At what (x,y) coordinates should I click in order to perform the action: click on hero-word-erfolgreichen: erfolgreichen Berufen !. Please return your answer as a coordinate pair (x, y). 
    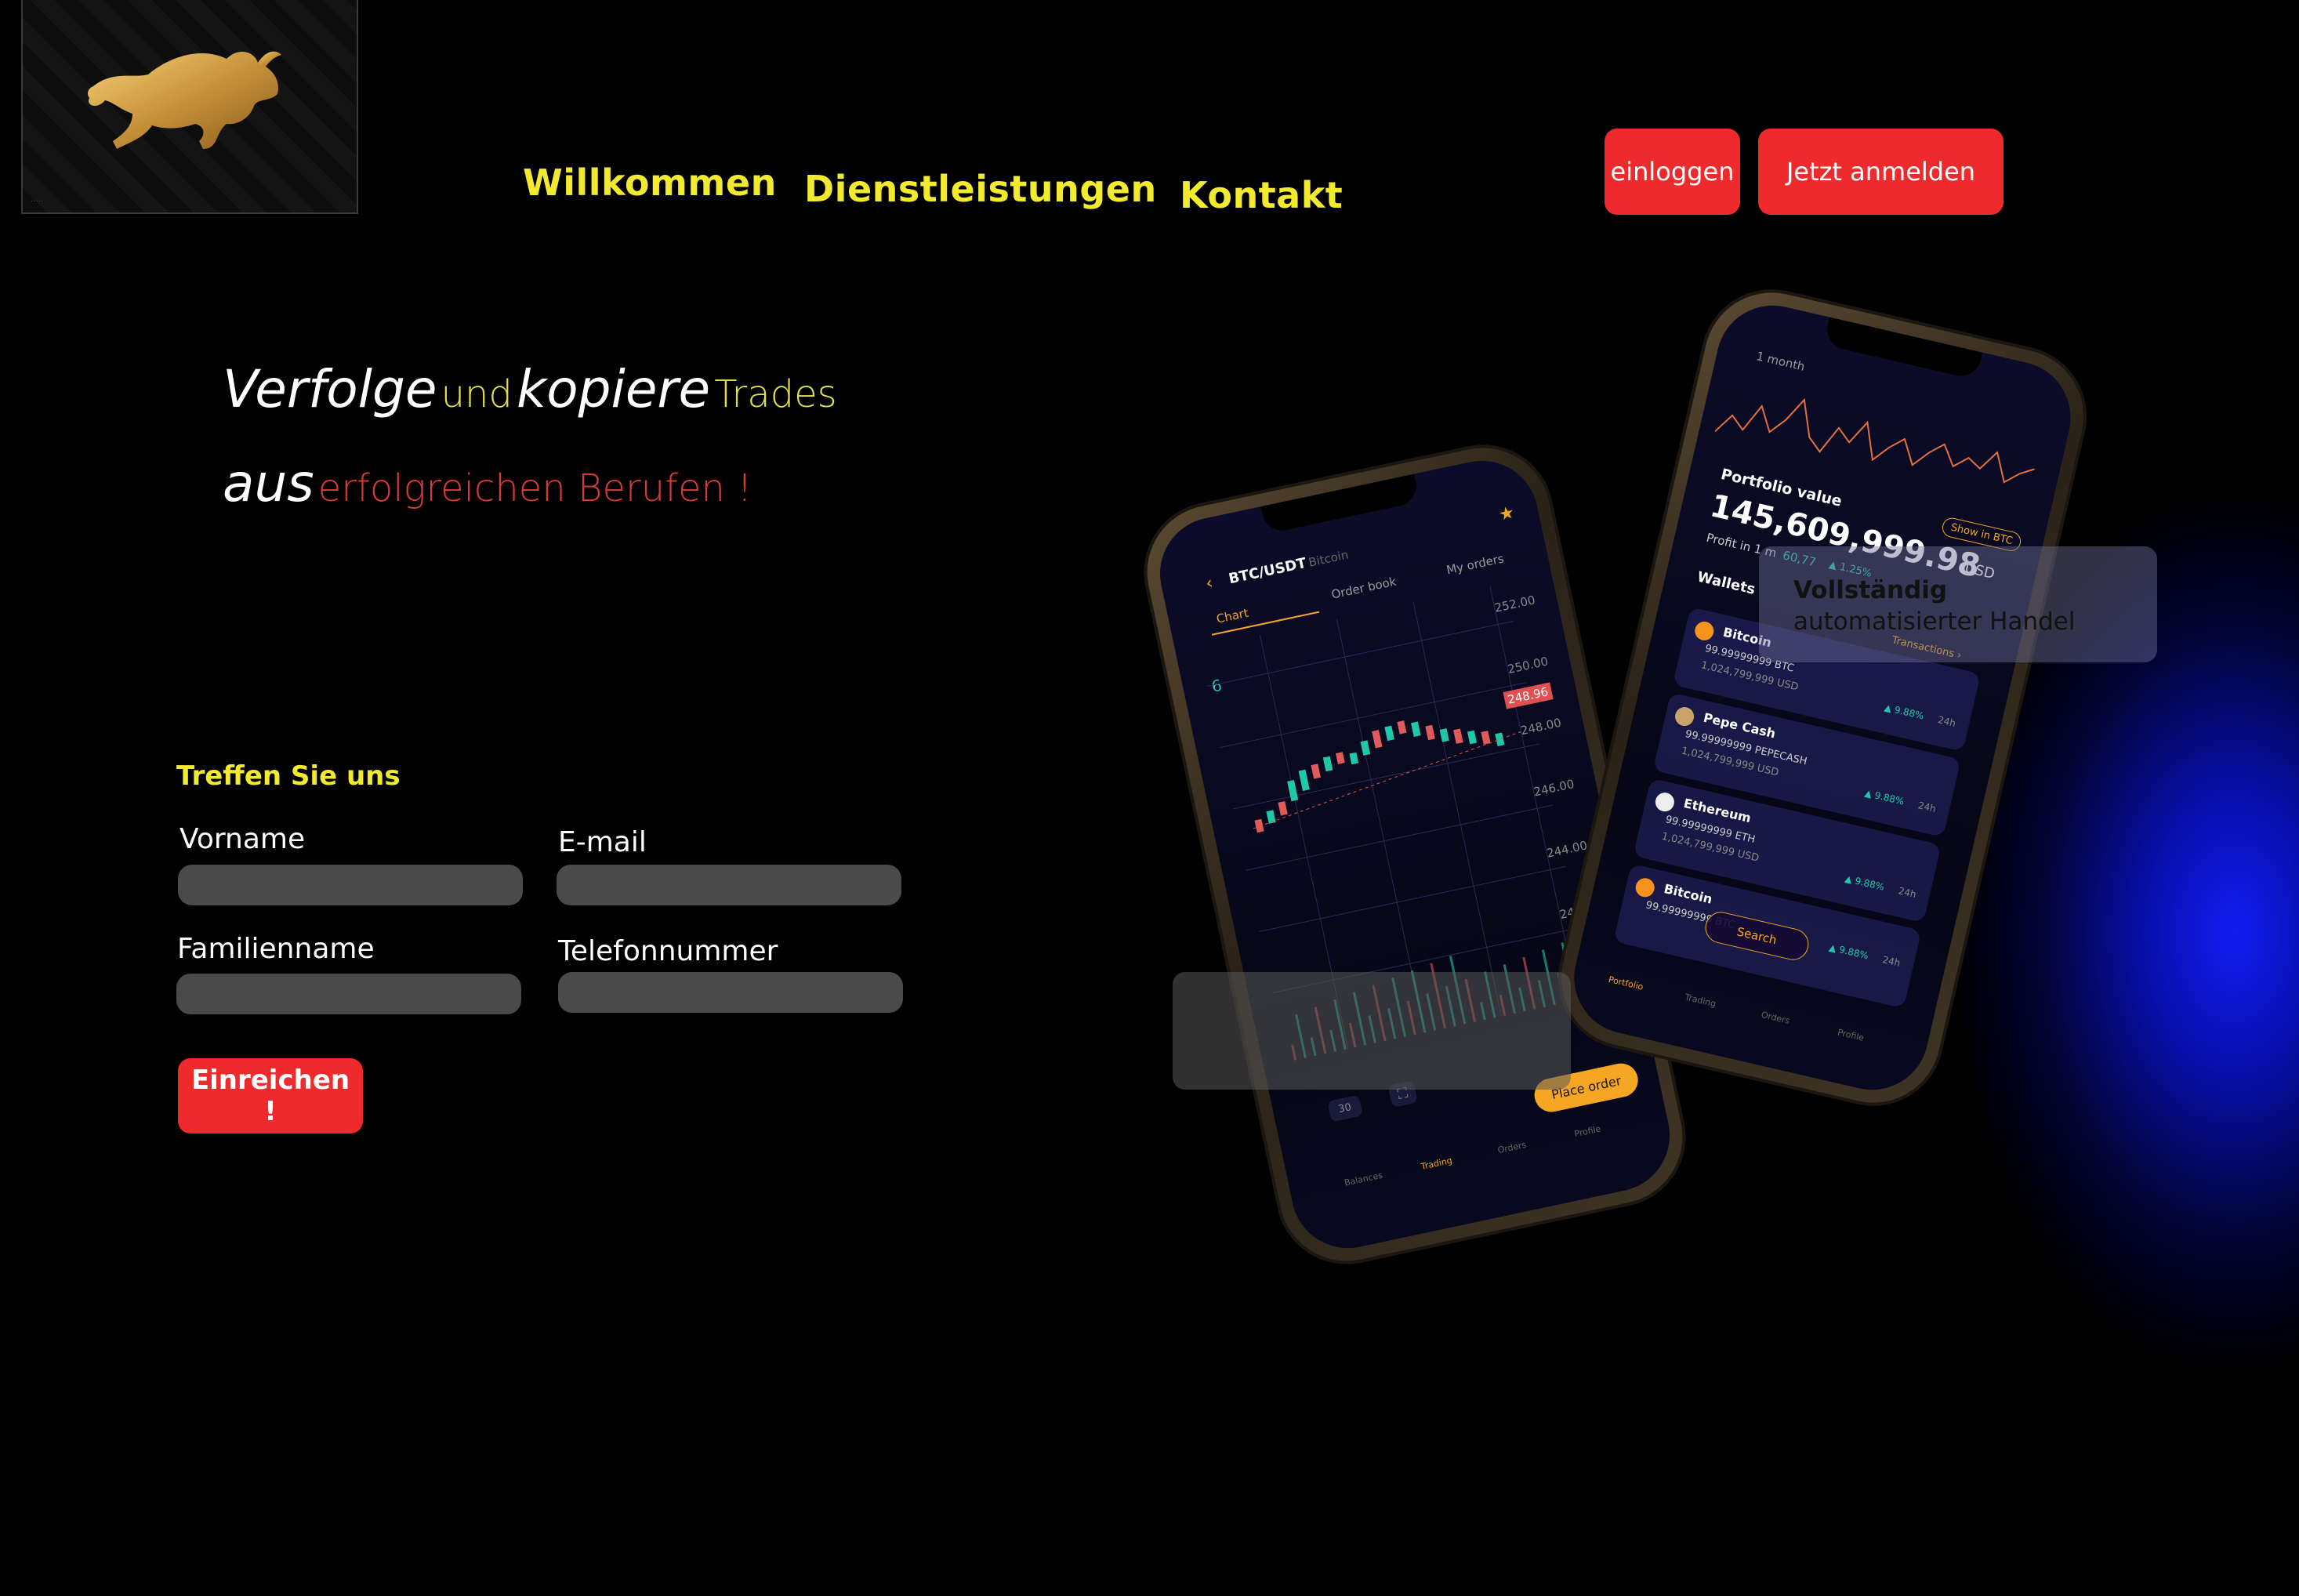
    Looking at the image, I should click on (535, 488).